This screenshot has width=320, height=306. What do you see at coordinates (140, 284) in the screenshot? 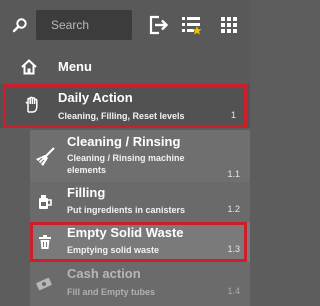
I see `menu-item-cash-action: Cash action Fill and Empty tubes 1.4` at bounding box center [140, 284].